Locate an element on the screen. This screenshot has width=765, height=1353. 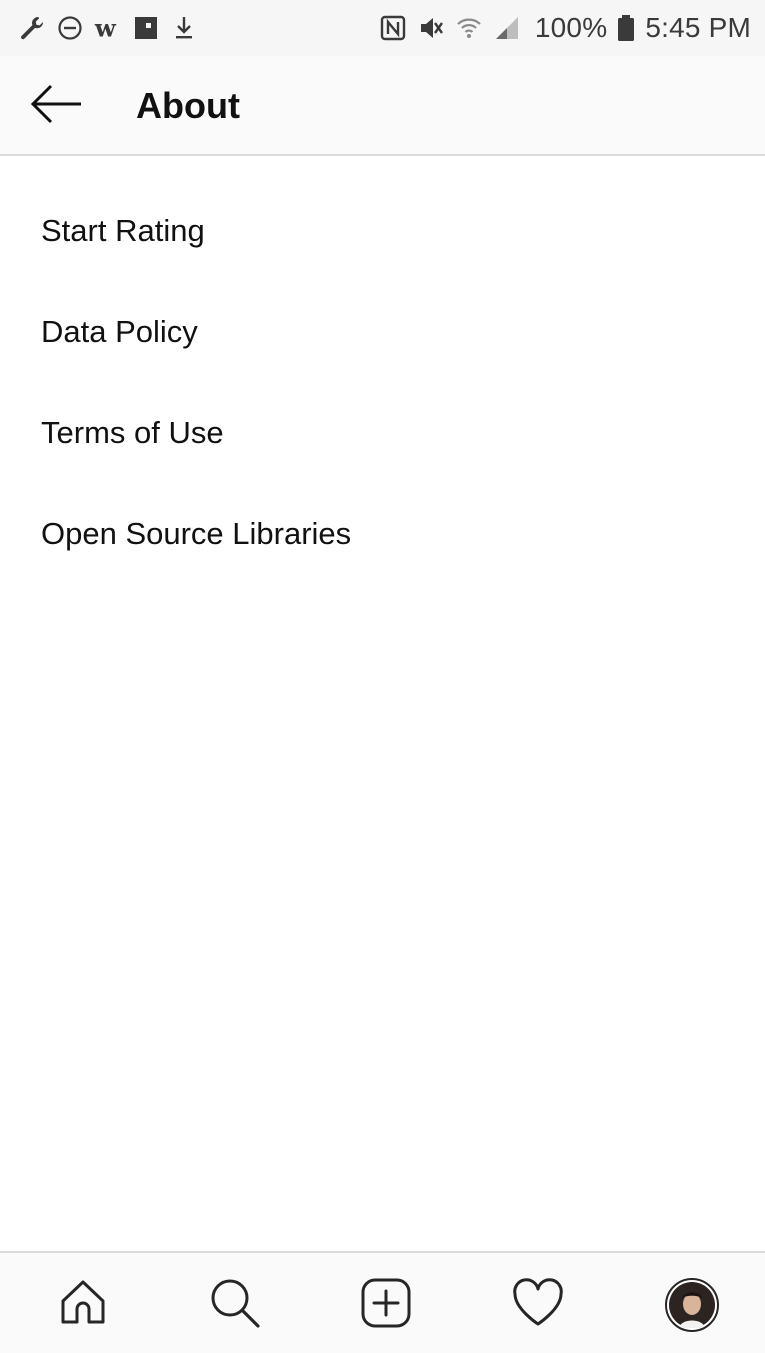
svg-text: w is located at coordinates (105, 28).